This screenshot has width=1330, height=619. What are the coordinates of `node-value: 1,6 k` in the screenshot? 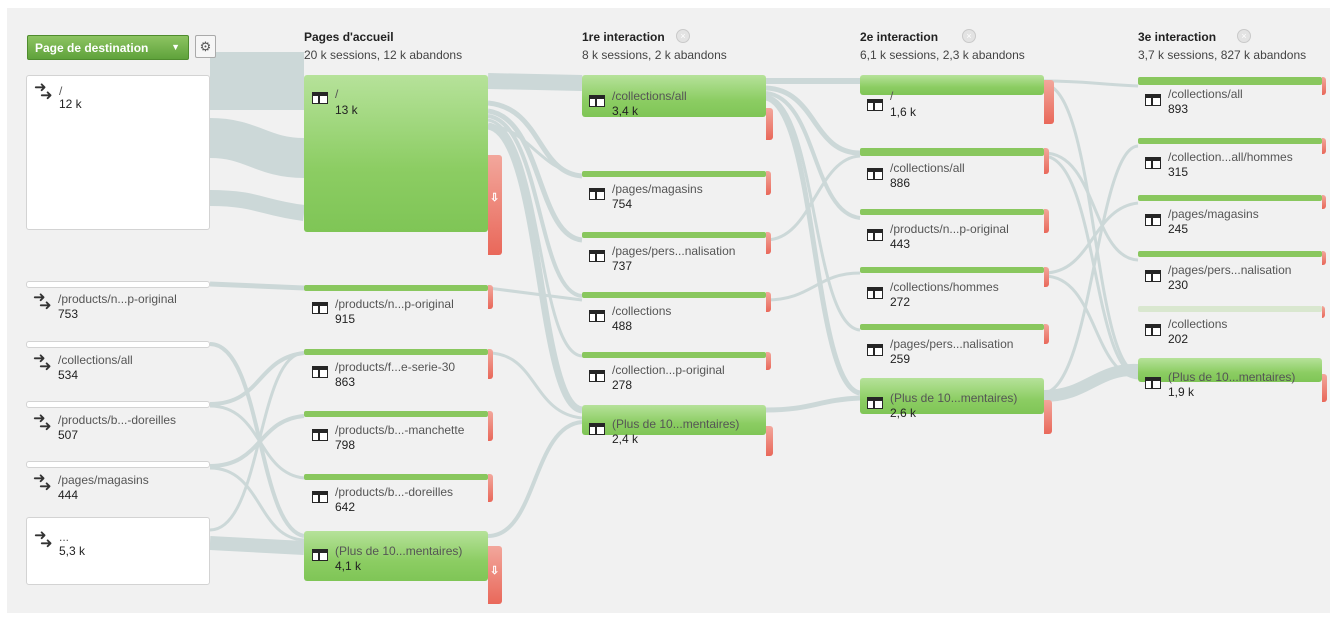 It's located at (903, 112).